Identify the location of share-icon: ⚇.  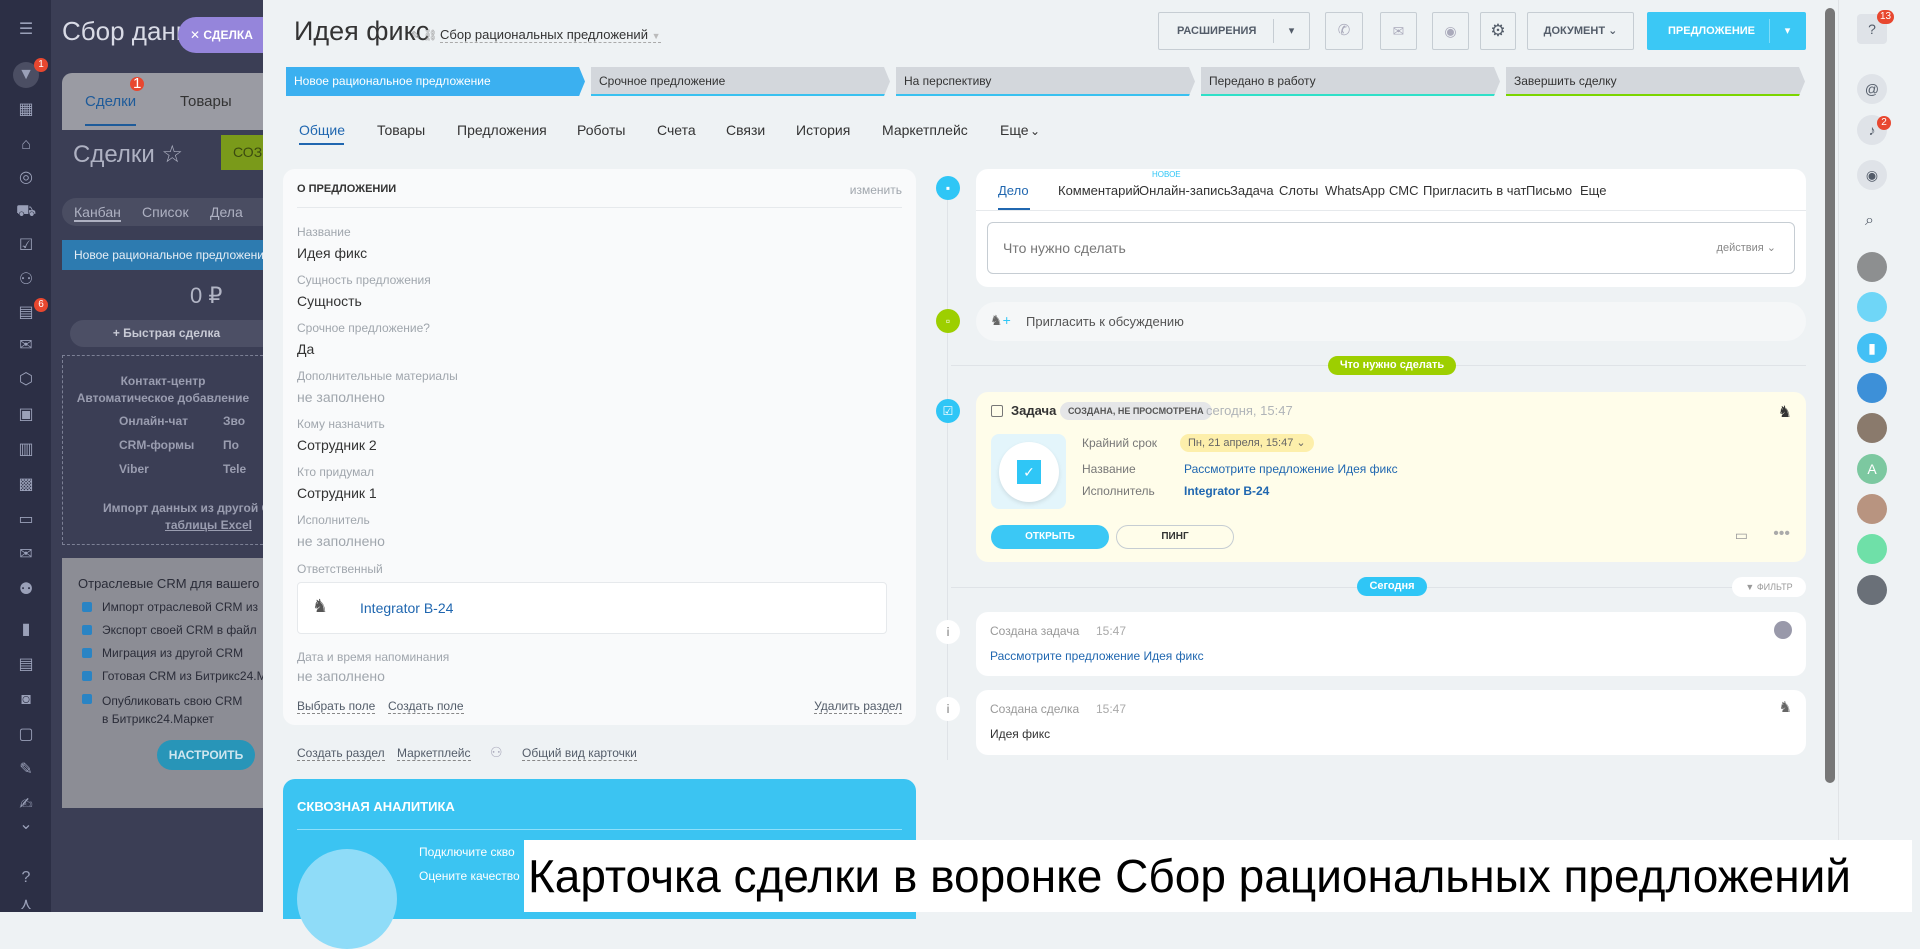
(26, 280).